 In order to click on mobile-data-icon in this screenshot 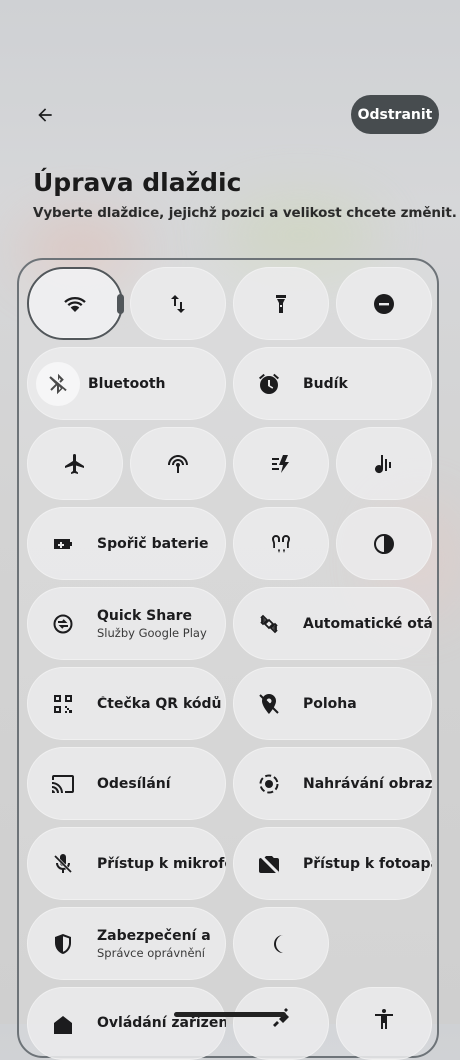, I will do `click(178, 304)`.